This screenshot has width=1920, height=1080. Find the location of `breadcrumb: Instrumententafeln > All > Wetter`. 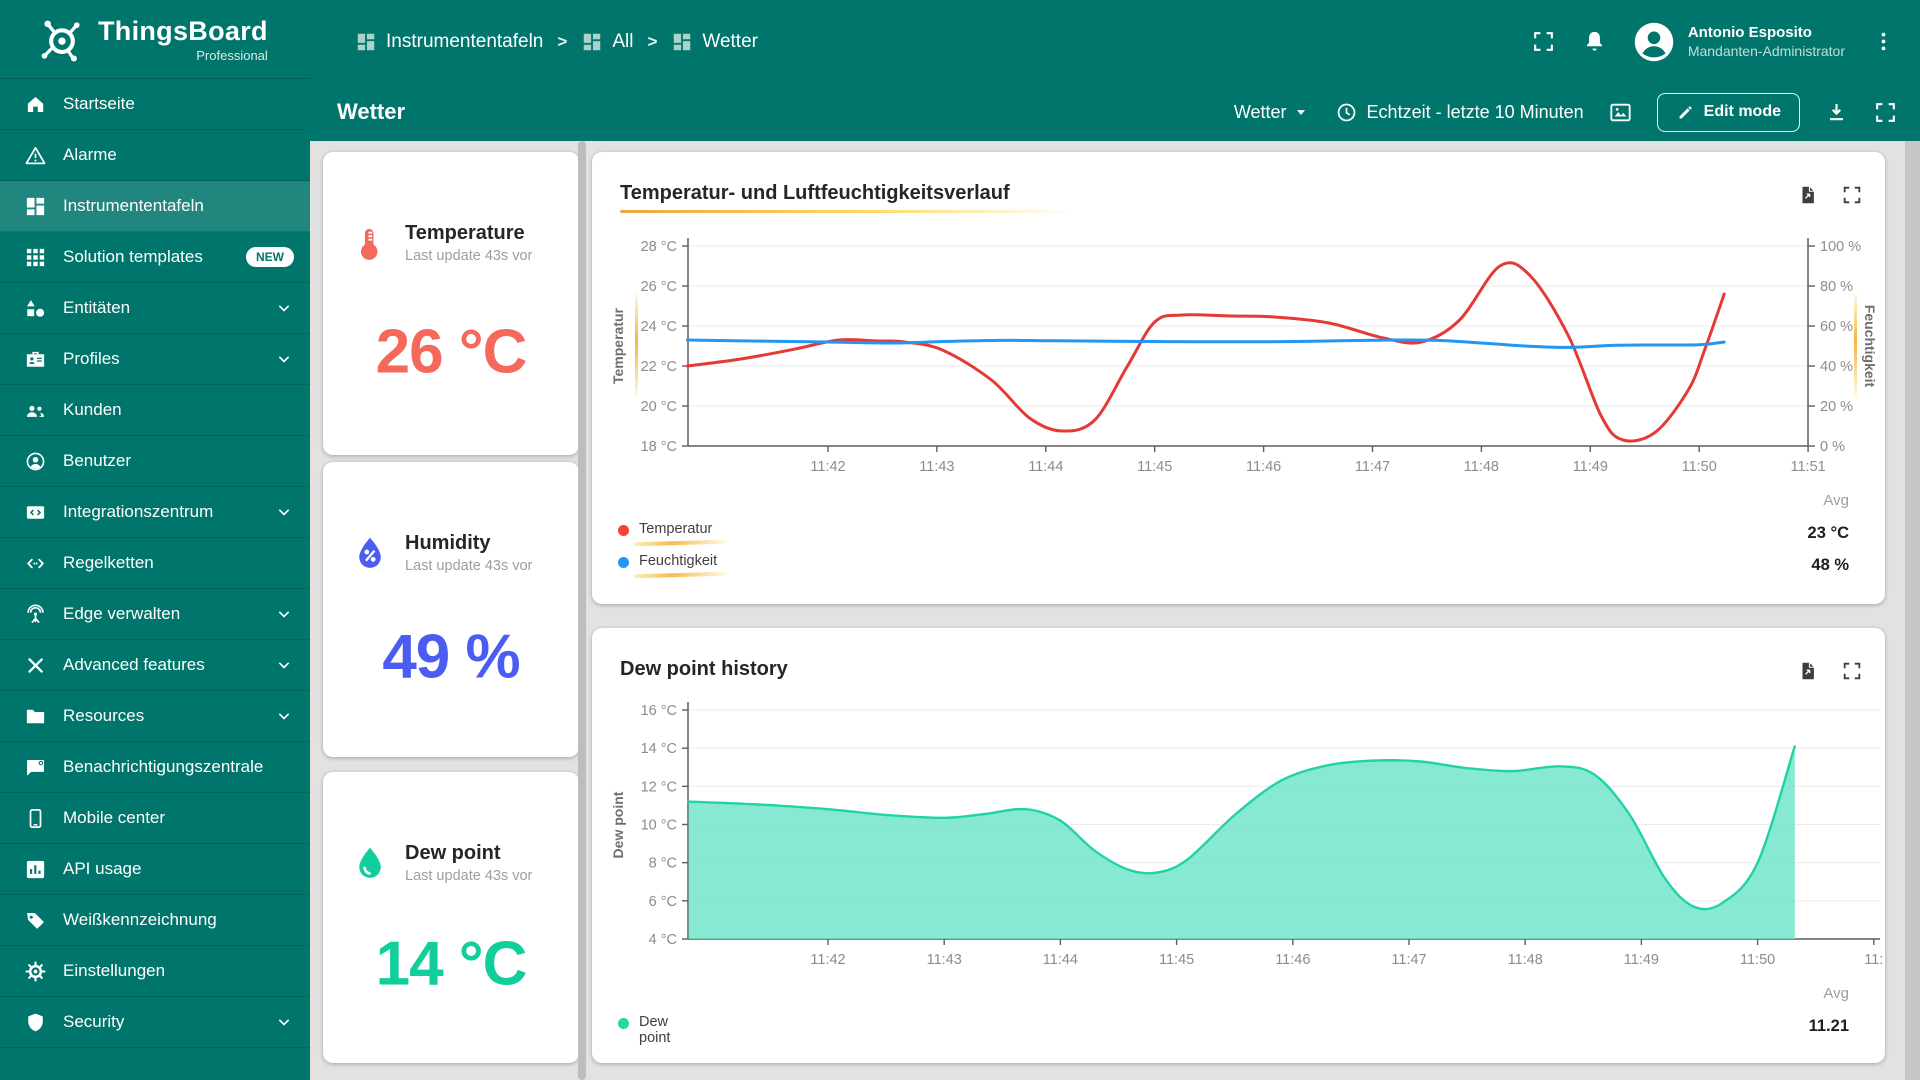

breadcrumb: Instrumententafeln > All > Wetter is located at coordinates (556, 42).